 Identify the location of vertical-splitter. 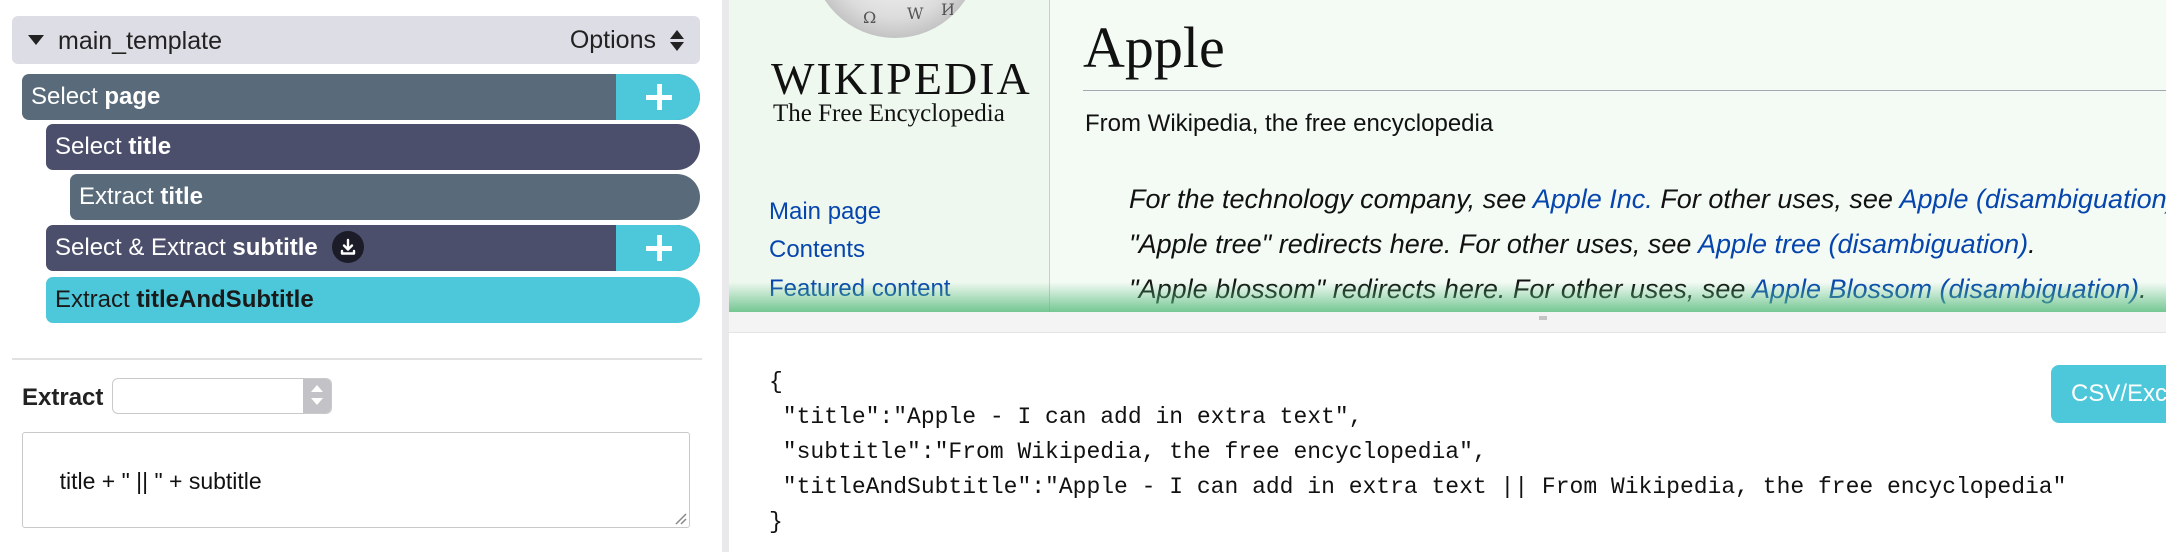
(725, 276).